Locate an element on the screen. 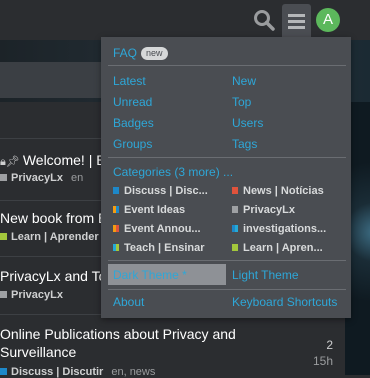 The height and width of the screenshot is (378, 370). keyboard-shortcuts-link: Keyboard Shortcuts is located at coordinates (284, 302).